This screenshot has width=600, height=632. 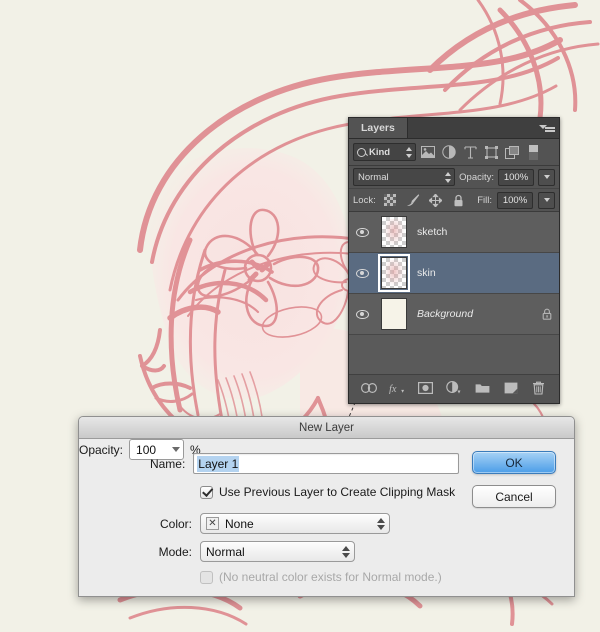 I want to click on thumbnail-selection-frame, so click(x=394, y=273).